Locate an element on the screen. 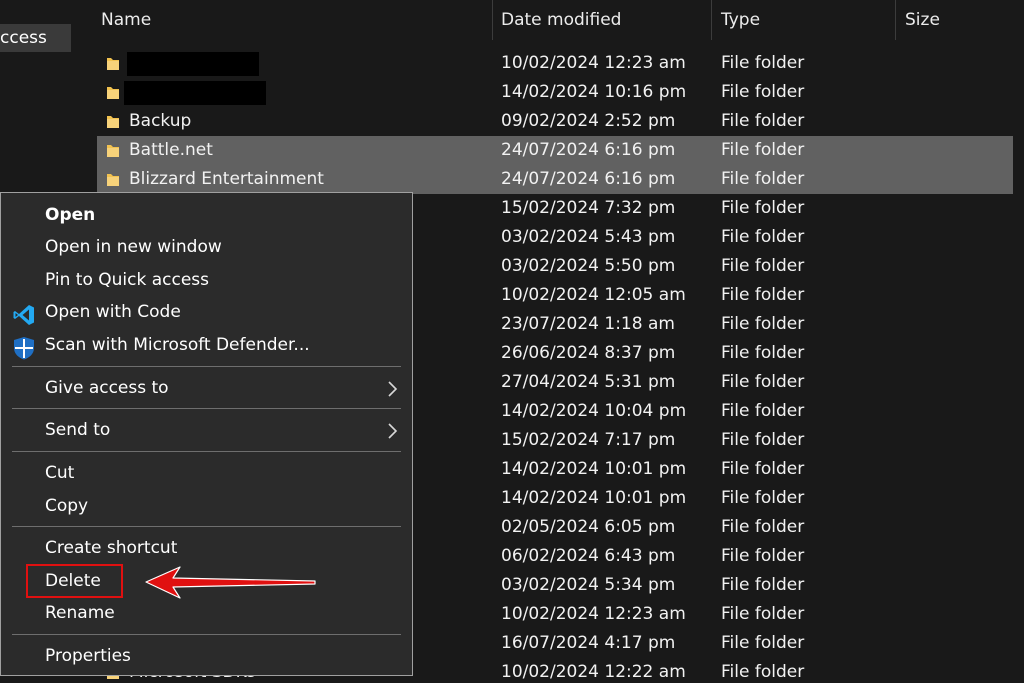 Image resolution: width=1024 pixels, height=683 pixels. row-date-modified: 15/02/2024 7:32 pm is located at coordinates (588, 208).